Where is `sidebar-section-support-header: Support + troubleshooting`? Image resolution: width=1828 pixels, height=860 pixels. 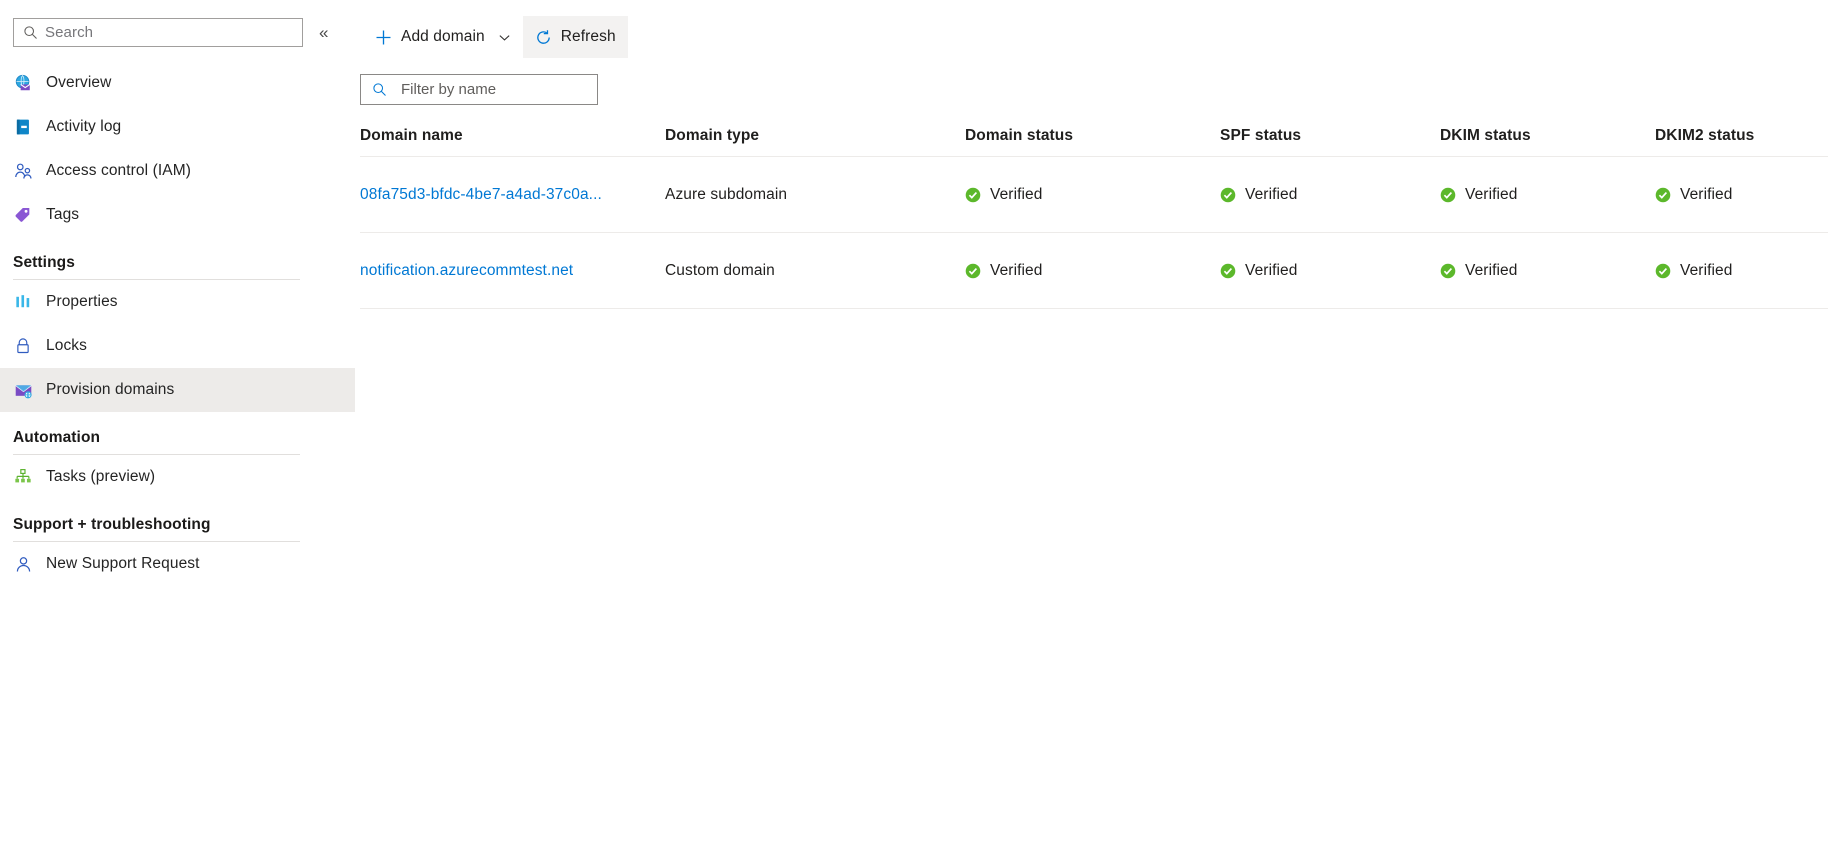
sidebar-section-support-header: Support + troubleshooting is located at coordinates (177, 529).